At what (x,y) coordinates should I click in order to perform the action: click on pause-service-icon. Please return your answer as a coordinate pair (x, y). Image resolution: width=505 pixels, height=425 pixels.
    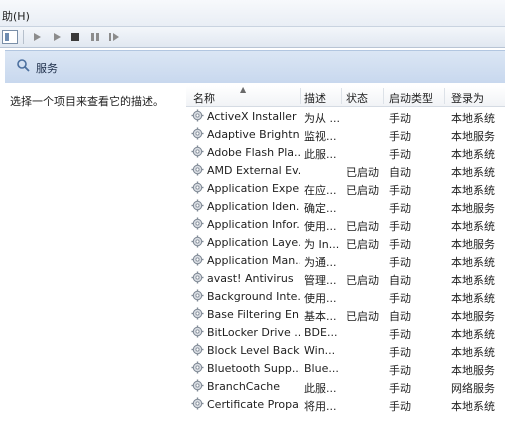
    Looking at the image, I should click on (95, 37).